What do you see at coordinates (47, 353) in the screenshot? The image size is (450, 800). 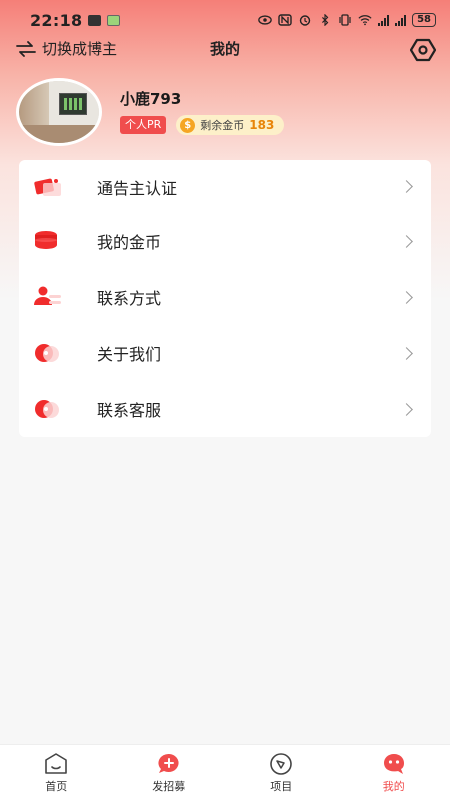 I see `about-icon` at bounding box center [47, 353].